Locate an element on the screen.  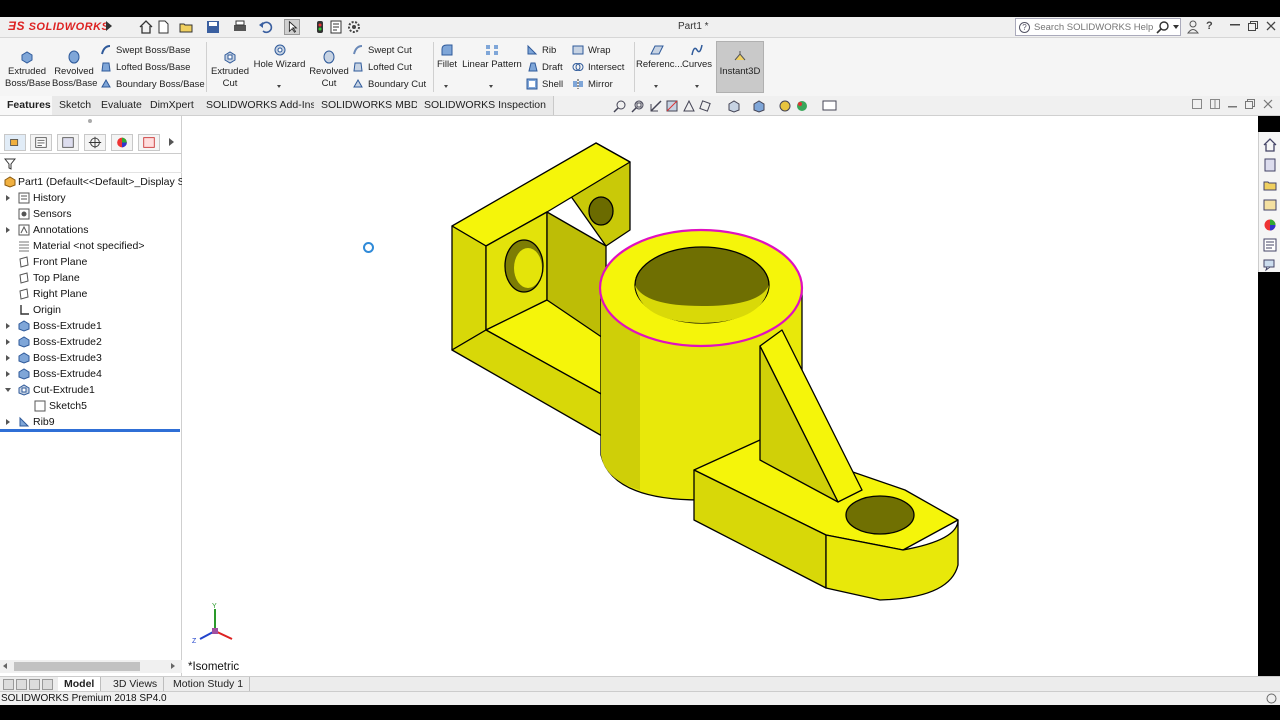
previous-view-icon is located at coordinates (656, 106).